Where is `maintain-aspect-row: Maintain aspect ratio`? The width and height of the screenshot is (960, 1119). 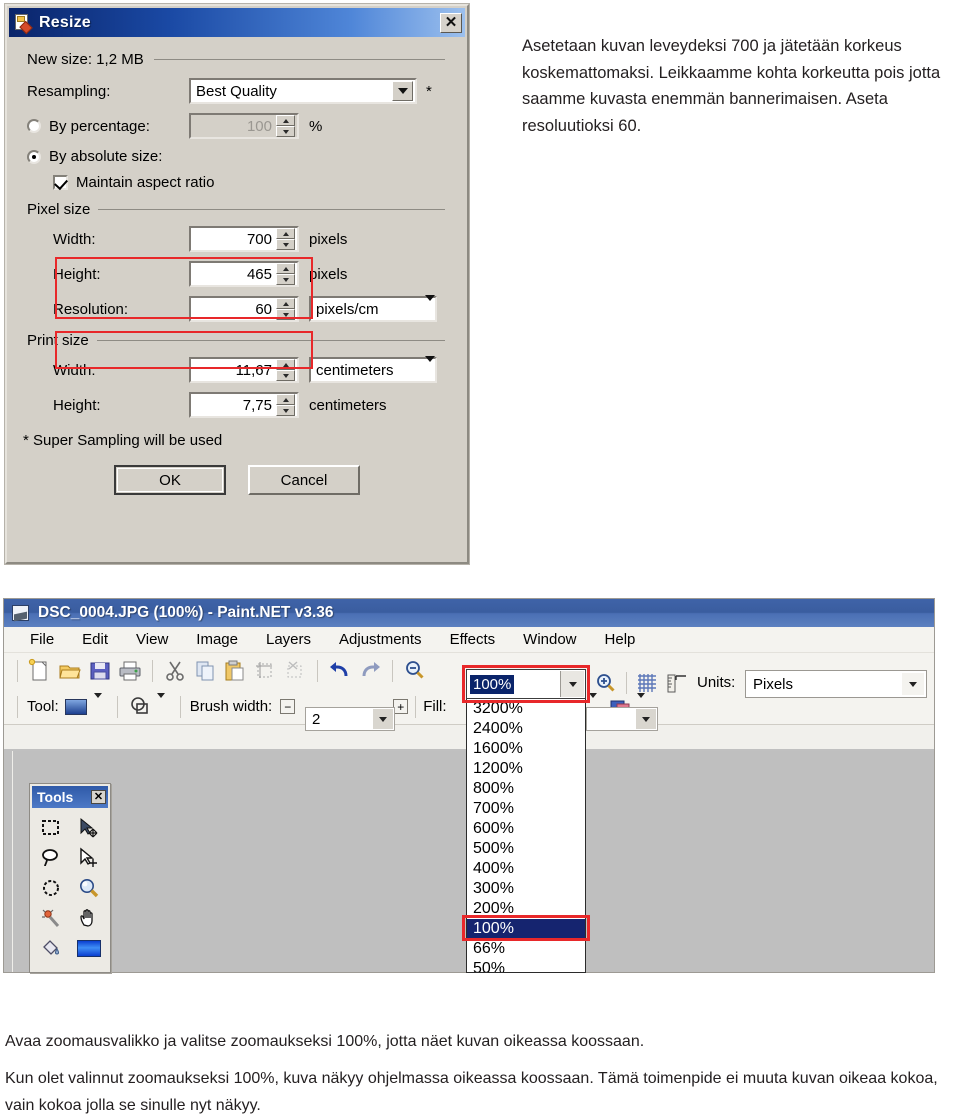
maintain-aspect-row: Maintain aspect ratio is located at coordinates (253, 182).